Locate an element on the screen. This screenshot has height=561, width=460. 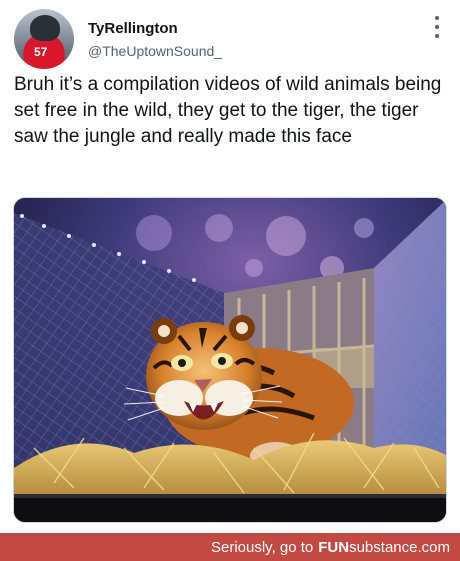
user-handle: @TheUptownSound_ is located at coordinates (155, 51).